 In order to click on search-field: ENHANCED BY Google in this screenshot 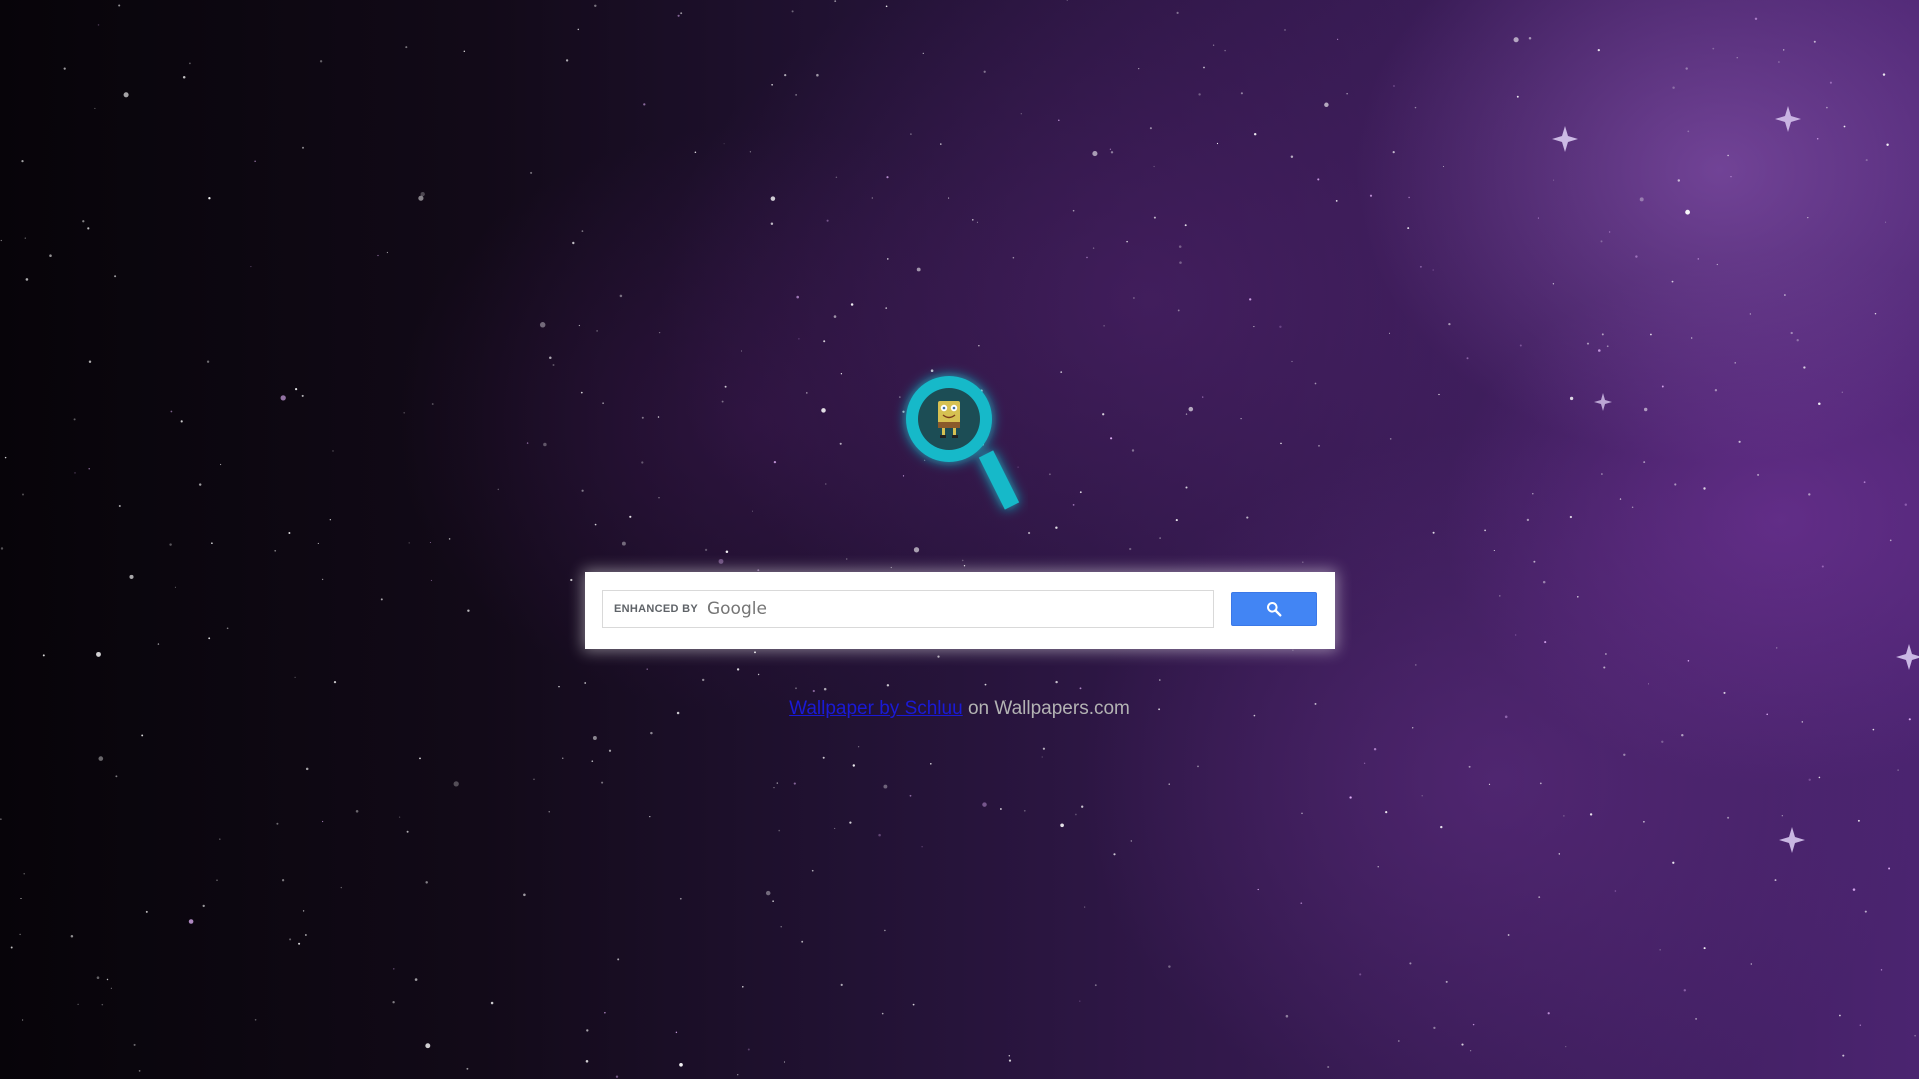, I will do `click(908, 609)`.